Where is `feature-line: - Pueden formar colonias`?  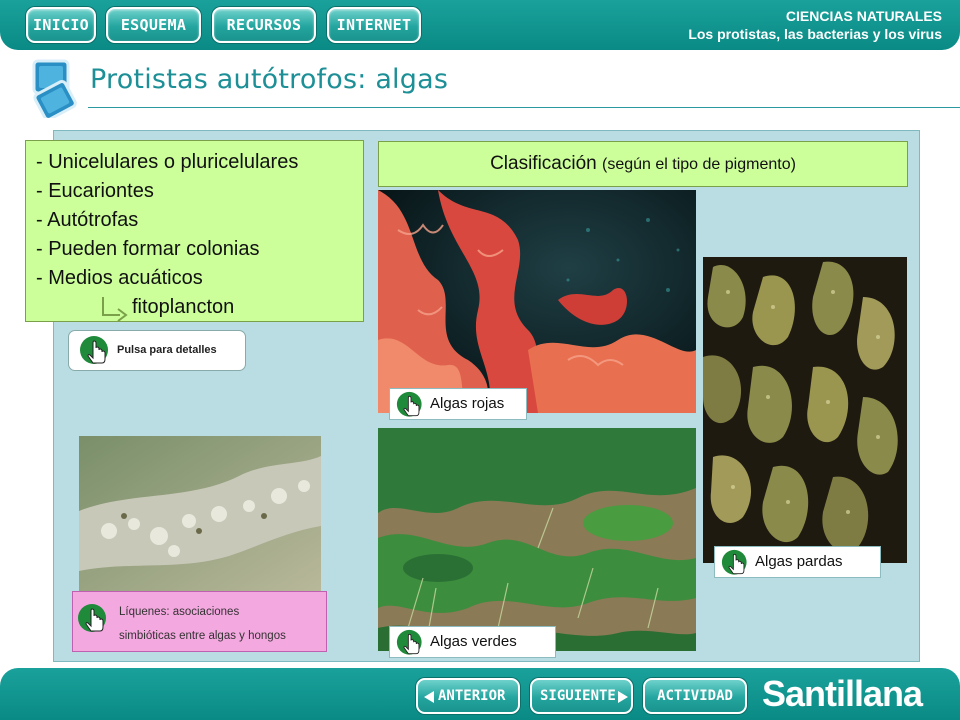
feature-line: - Pueden formar colonias is located at coordinates (148, 249).